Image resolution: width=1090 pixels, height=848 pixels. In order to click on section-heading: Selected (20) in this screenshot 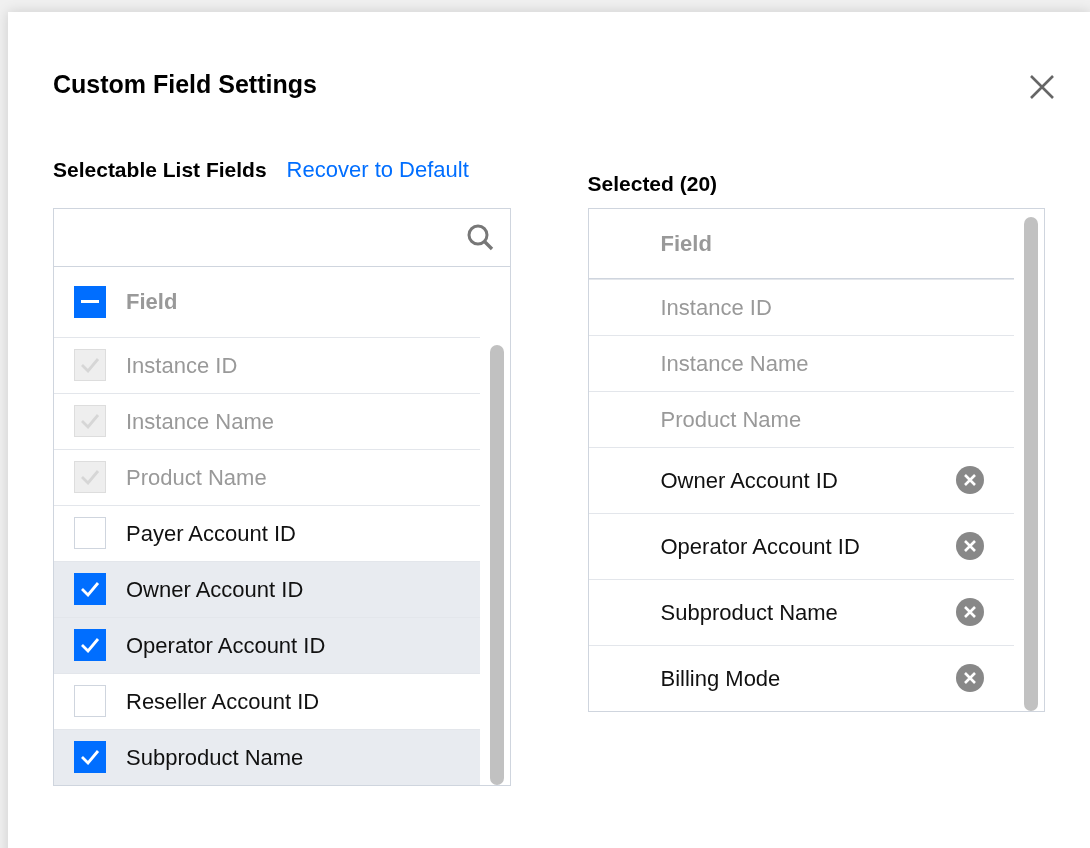, I will do `click(652, 183)`.